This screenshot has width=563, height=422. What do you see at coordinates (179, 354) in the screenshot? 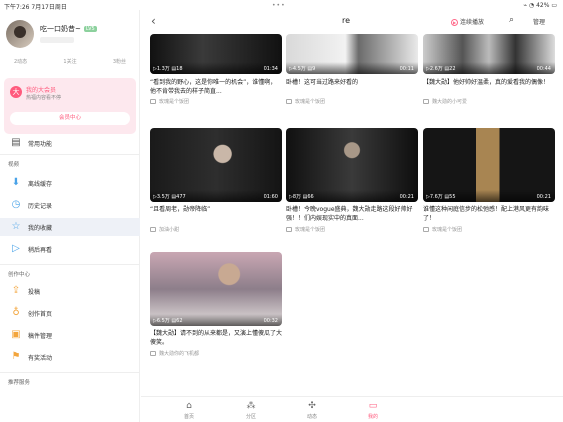
I see `uploader-name: 魏大勋你的飞机都` at bounding box center [179, 354].